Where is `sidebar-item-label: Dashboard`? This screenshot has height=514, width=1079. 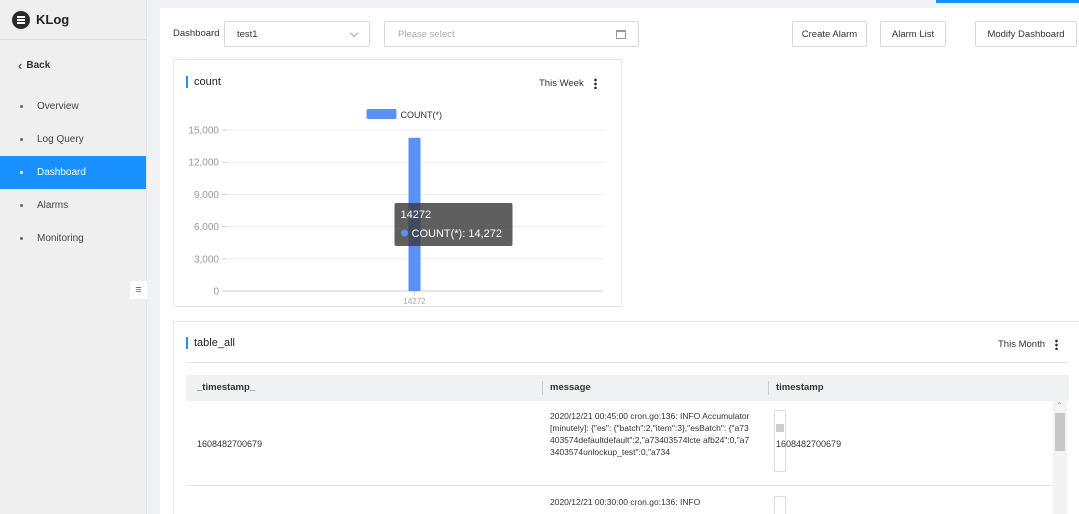 sidebar-item-label: Dashboard is located at coordinates (61, 172).